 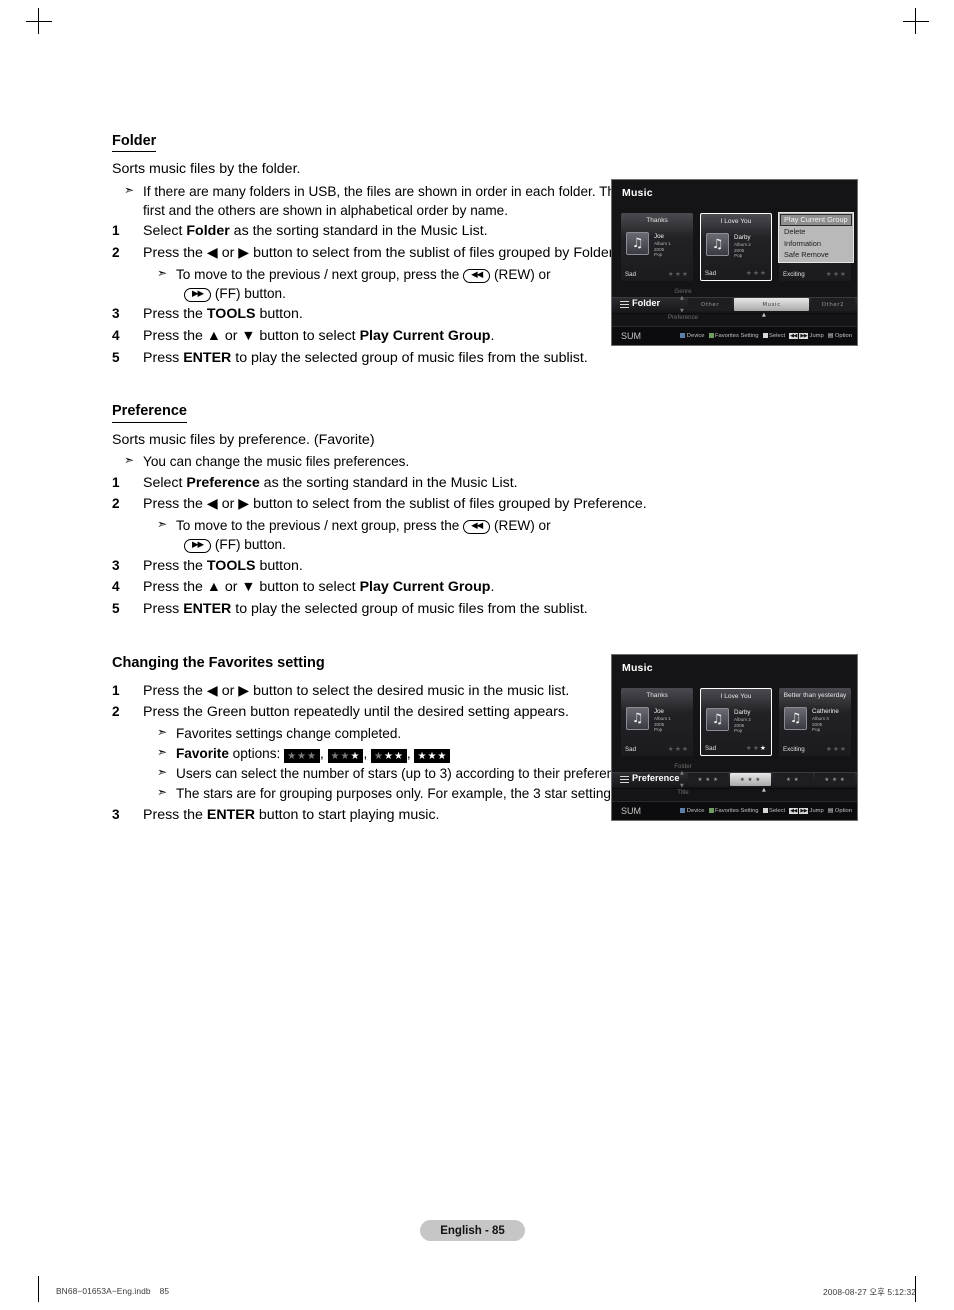 I want to click on tv1-sort-below-label: Preference, so click(x=683, y=317).